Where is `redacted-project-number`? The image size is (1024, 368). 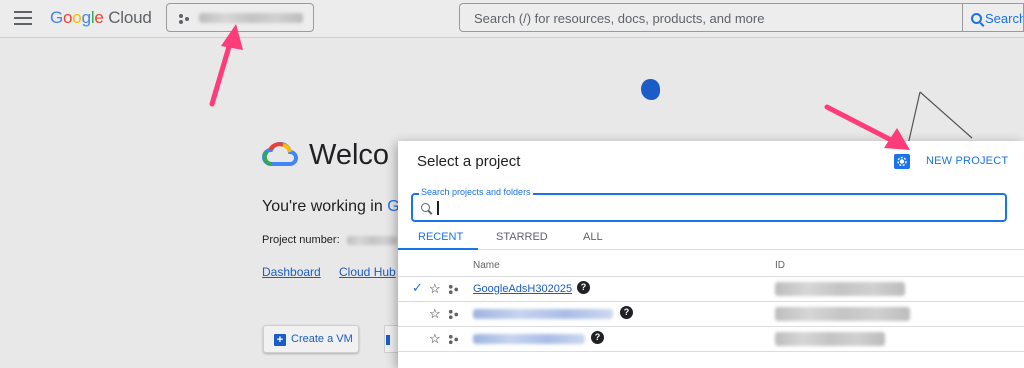
redacted-project-number is located at coordinates (372, 240).